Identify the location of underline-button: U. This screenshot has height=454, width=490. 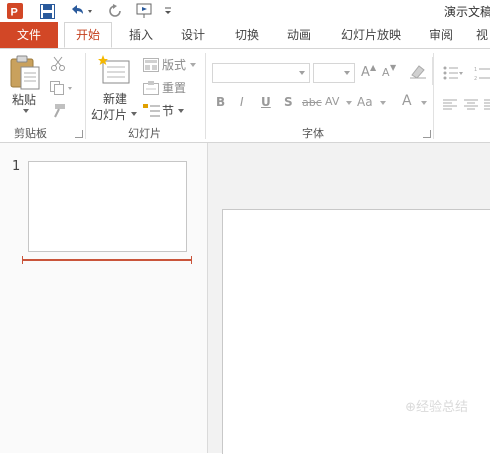
(266, 102).